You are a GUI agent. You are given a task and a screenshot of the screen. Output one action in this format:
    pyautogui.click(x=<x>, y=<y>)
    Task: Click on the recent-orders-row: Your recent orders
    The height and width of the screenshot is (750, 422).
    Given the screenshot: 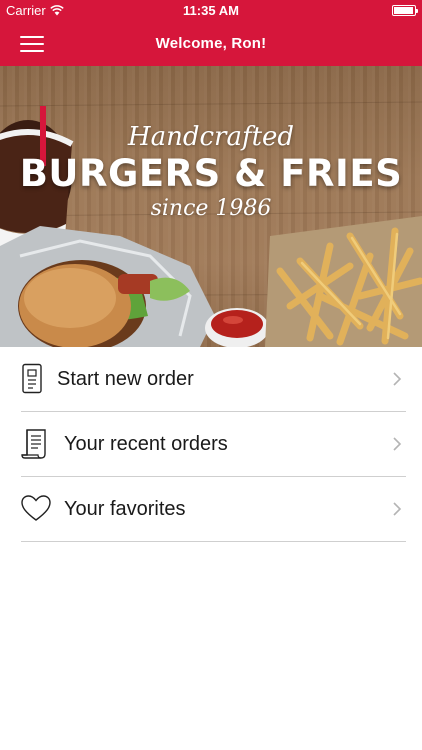 What is the action you would take?
    pyautogui.click(x=213, y=444)
    